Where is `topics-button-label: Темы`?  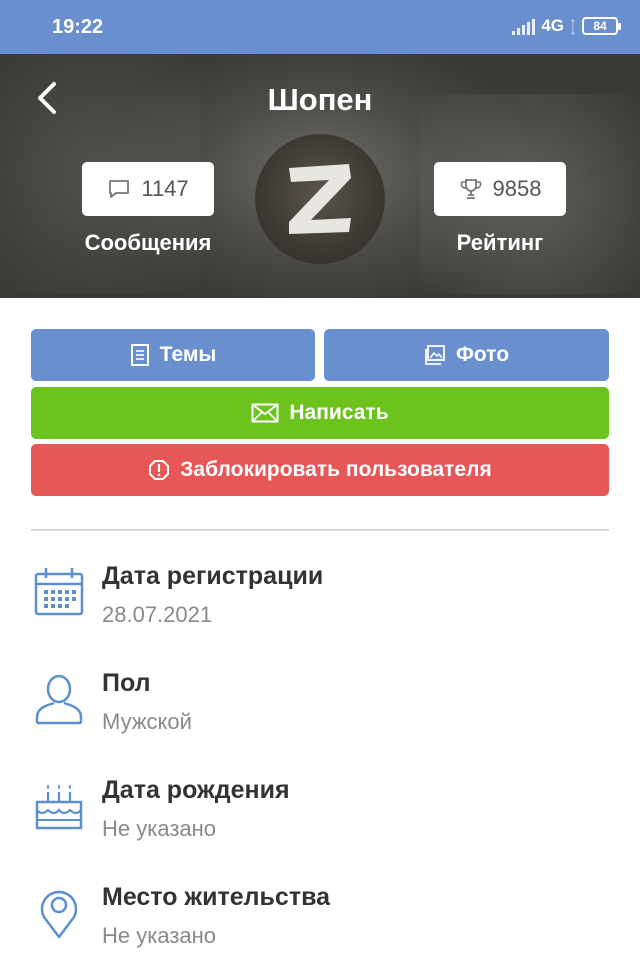
topics-button-label: Темы is located at coordinates (188, 354).